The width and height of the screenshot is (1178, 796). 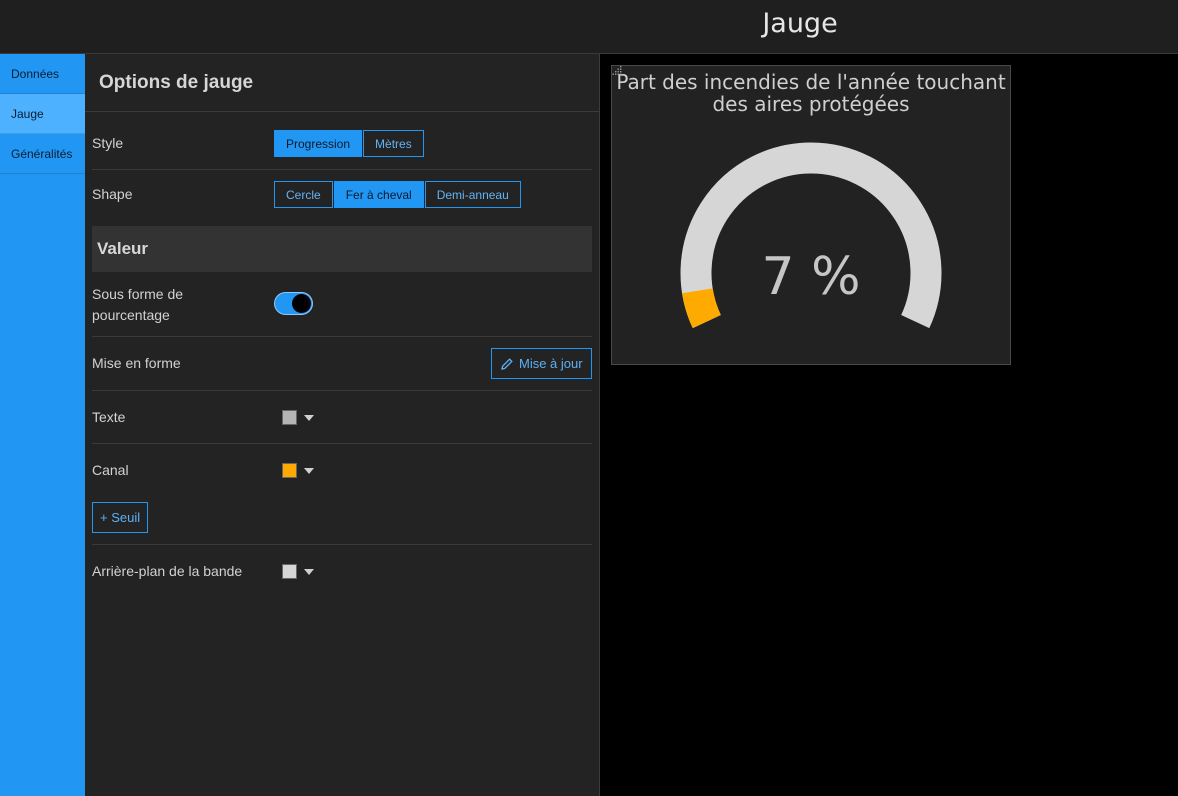 What do you see at coordinates (289, 571) in the screenshot?
I see `band-bg-color-swatch` at bounding box center [289, 571].